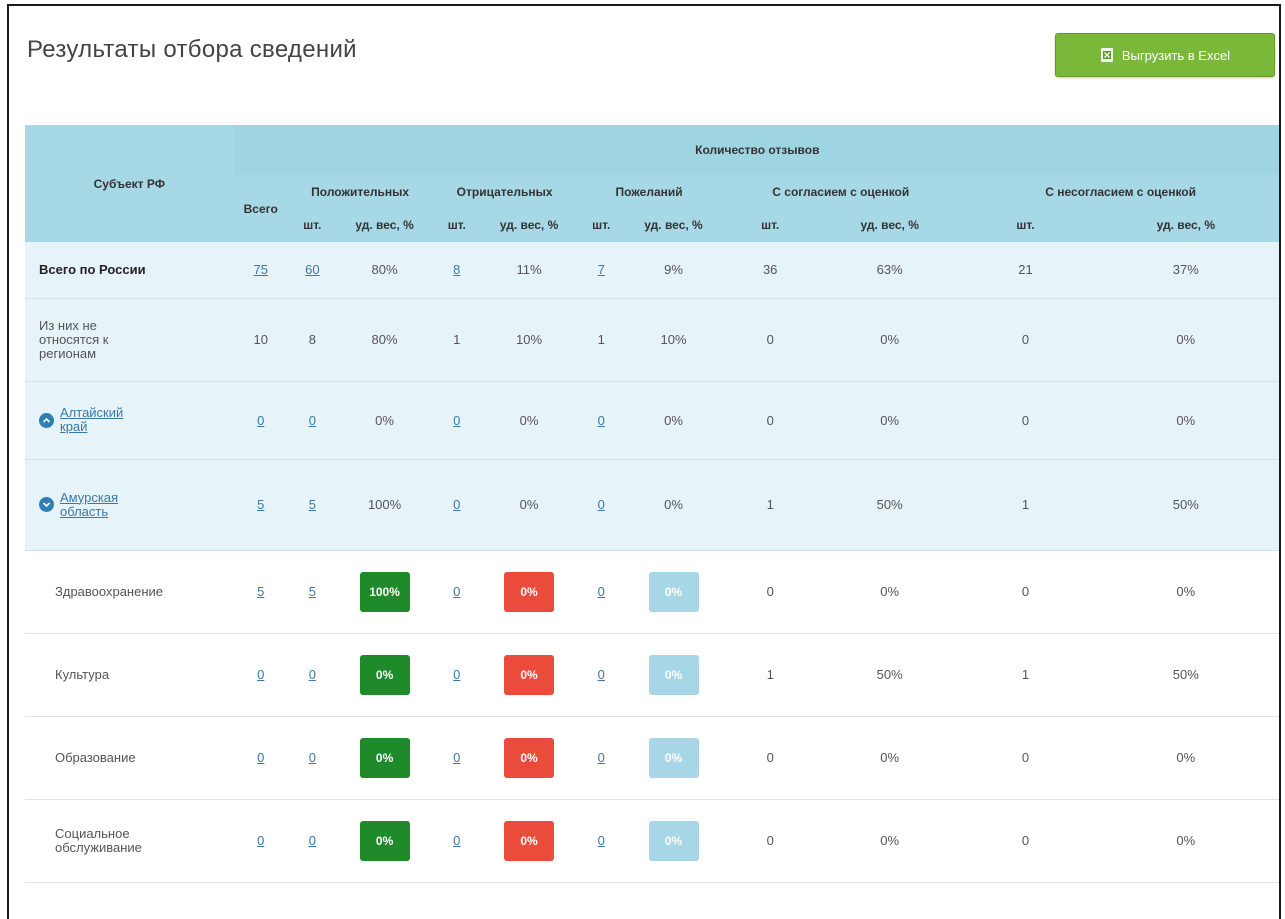 Image resolution: width=1285 pixels, height=919 pixels. What do you see at coordinates (601, 340) in the screenshot?
I see `wishes-count: 1` at bounding box center [601, 340].